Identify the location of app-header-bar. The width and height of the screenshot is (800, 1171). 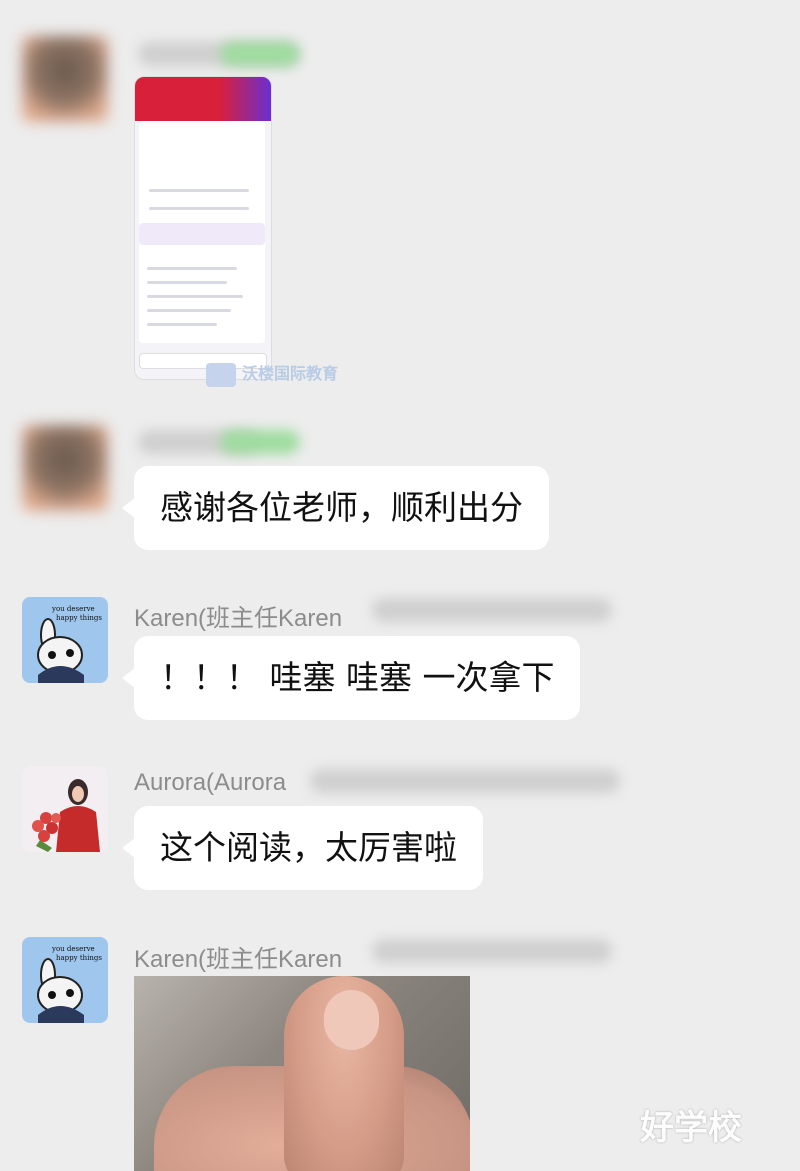
(203, 99).